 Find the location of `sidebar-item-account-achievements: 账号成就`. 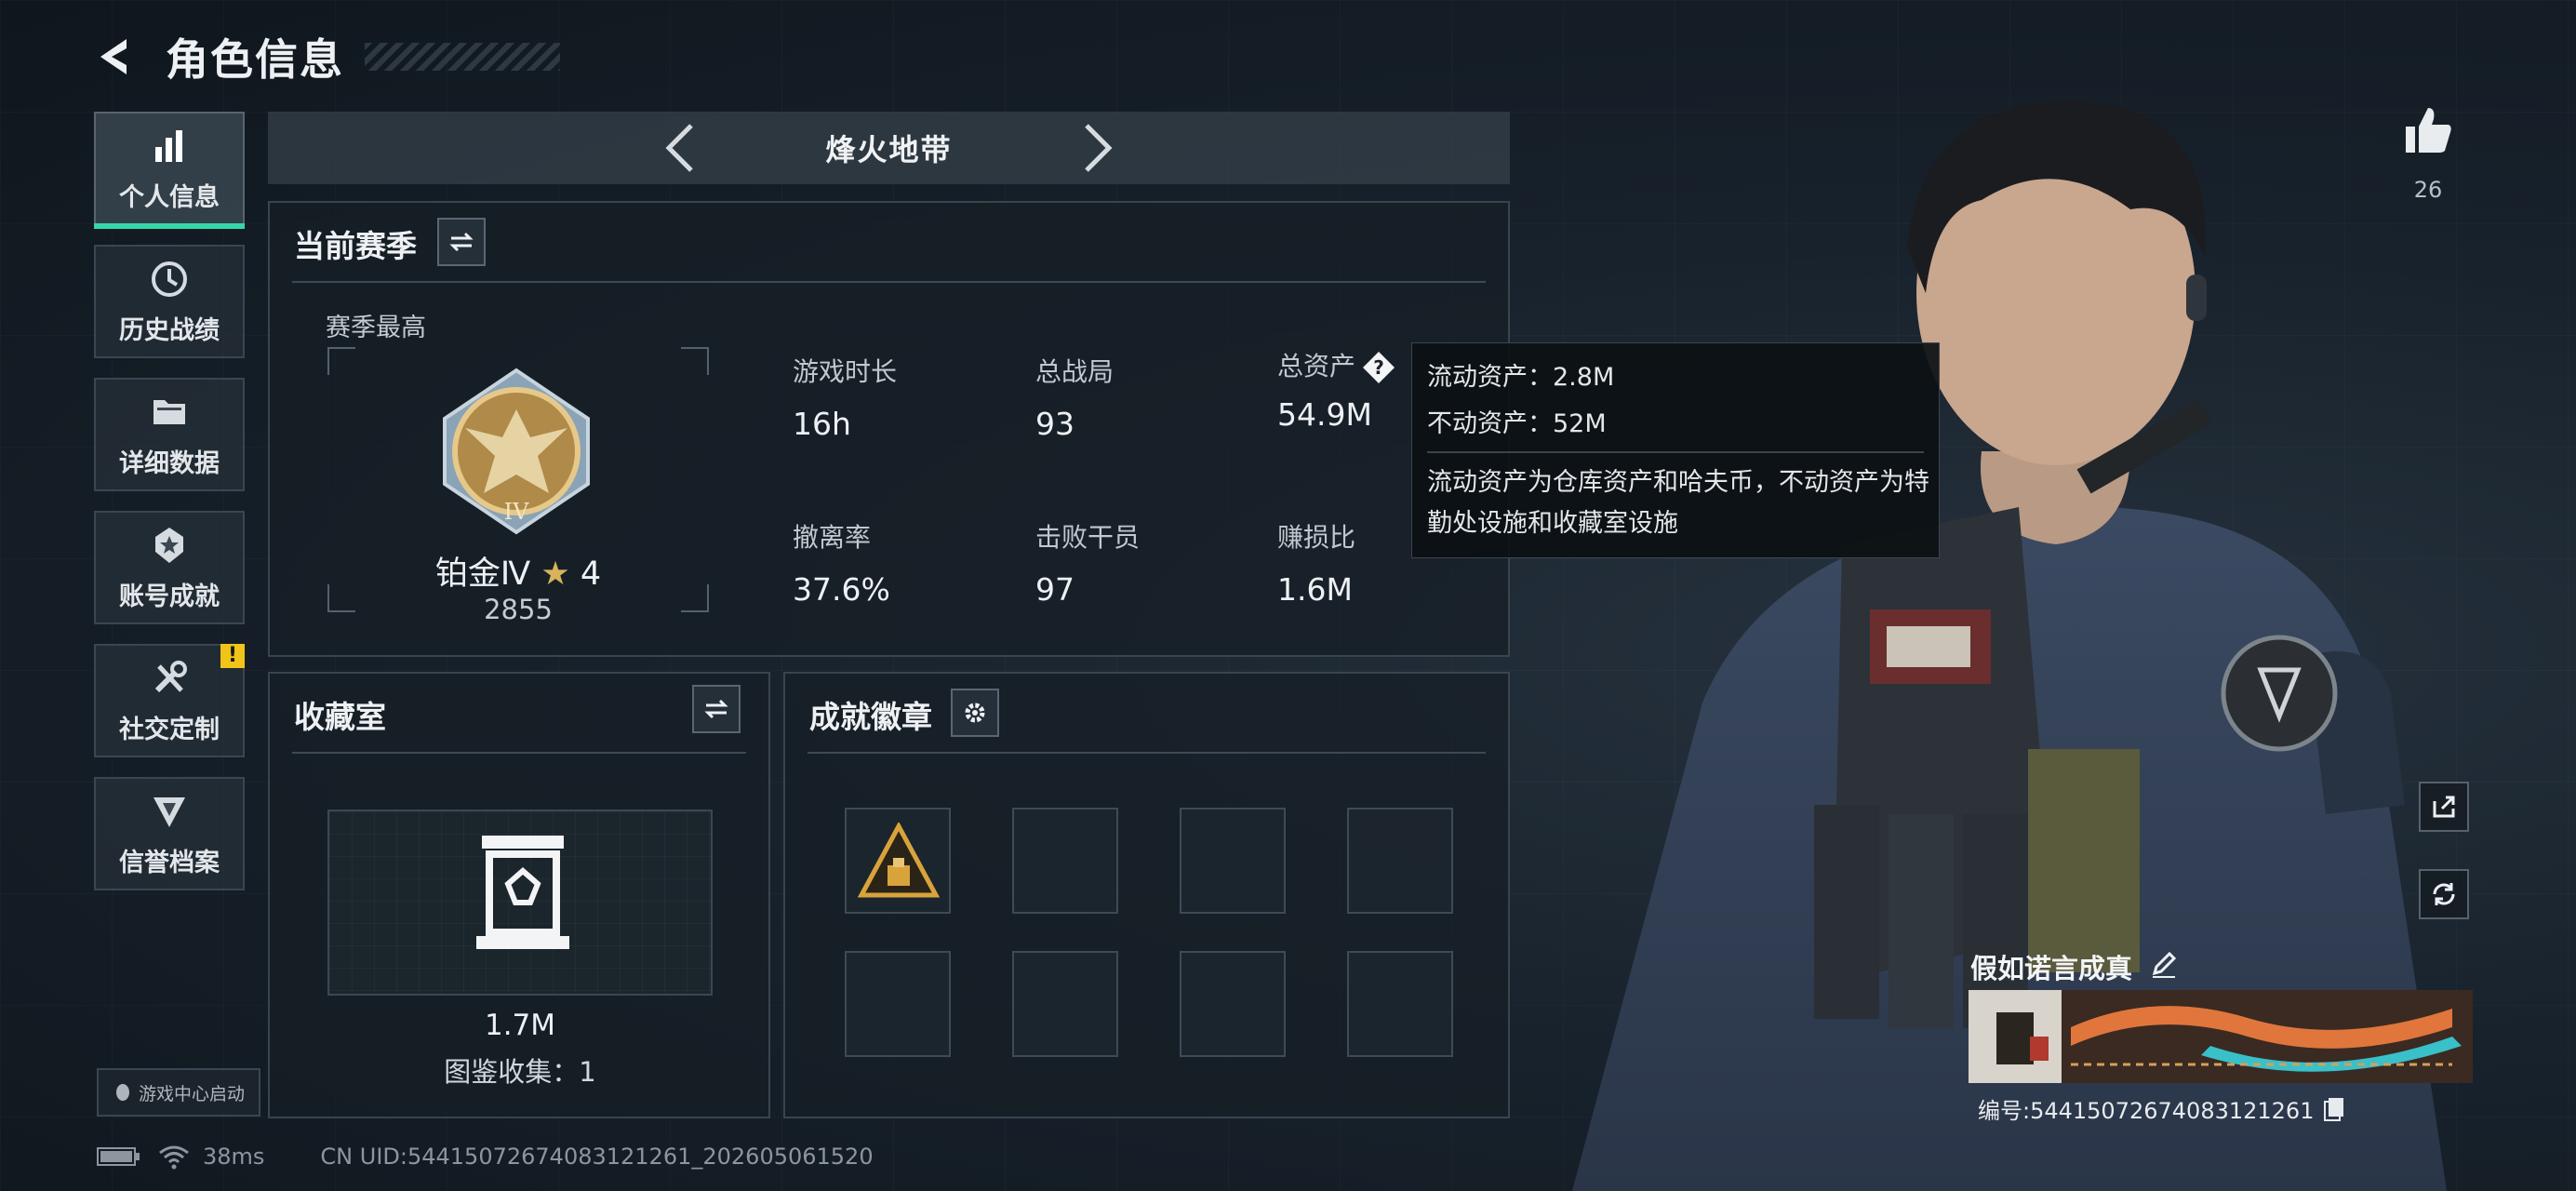

sidebar-item-account-achievements: 账号成就 is located at coordinates (169, 567).